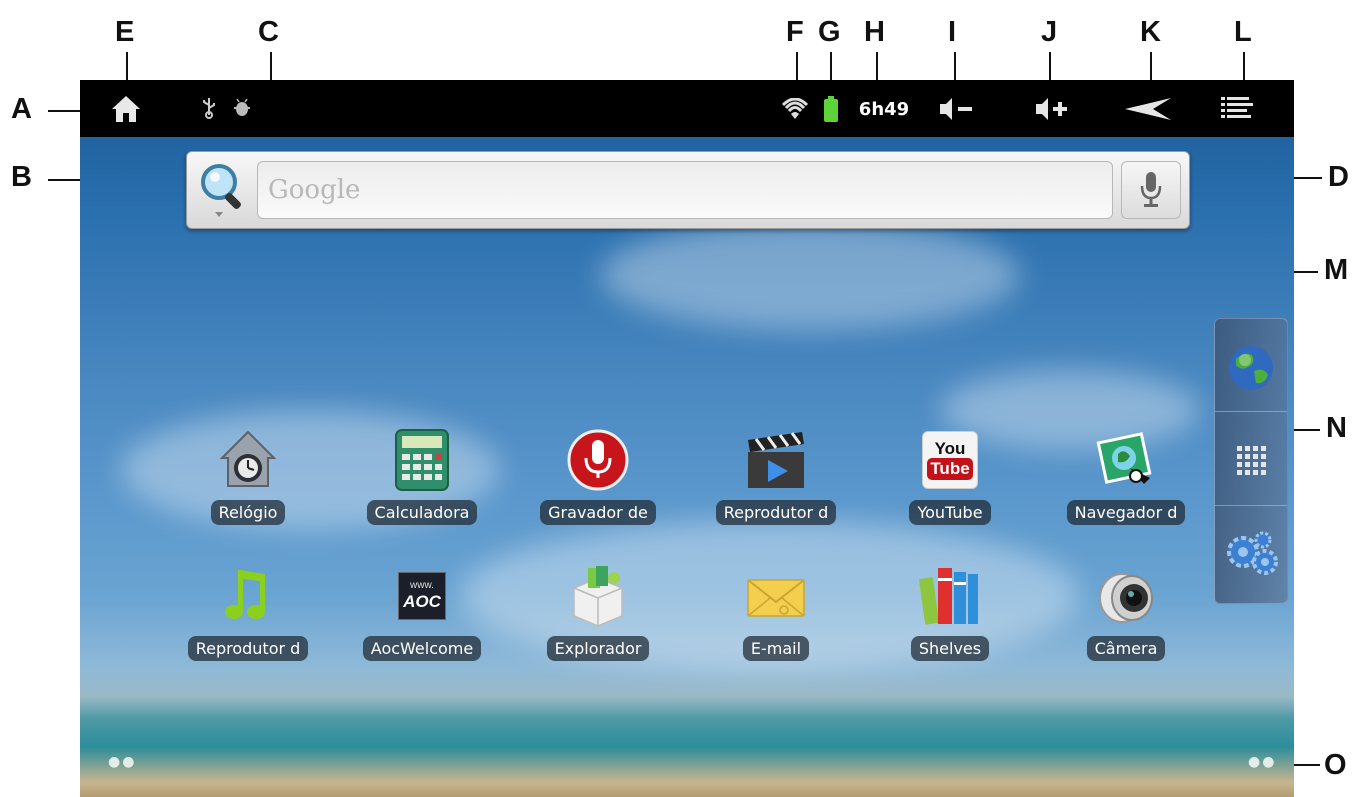 The height and width of the screenshot is (797, 1356). What do you see at coordinates (831, 67) in the screenshot?
I see `callout-g-line` at bounding box center [831, 67].